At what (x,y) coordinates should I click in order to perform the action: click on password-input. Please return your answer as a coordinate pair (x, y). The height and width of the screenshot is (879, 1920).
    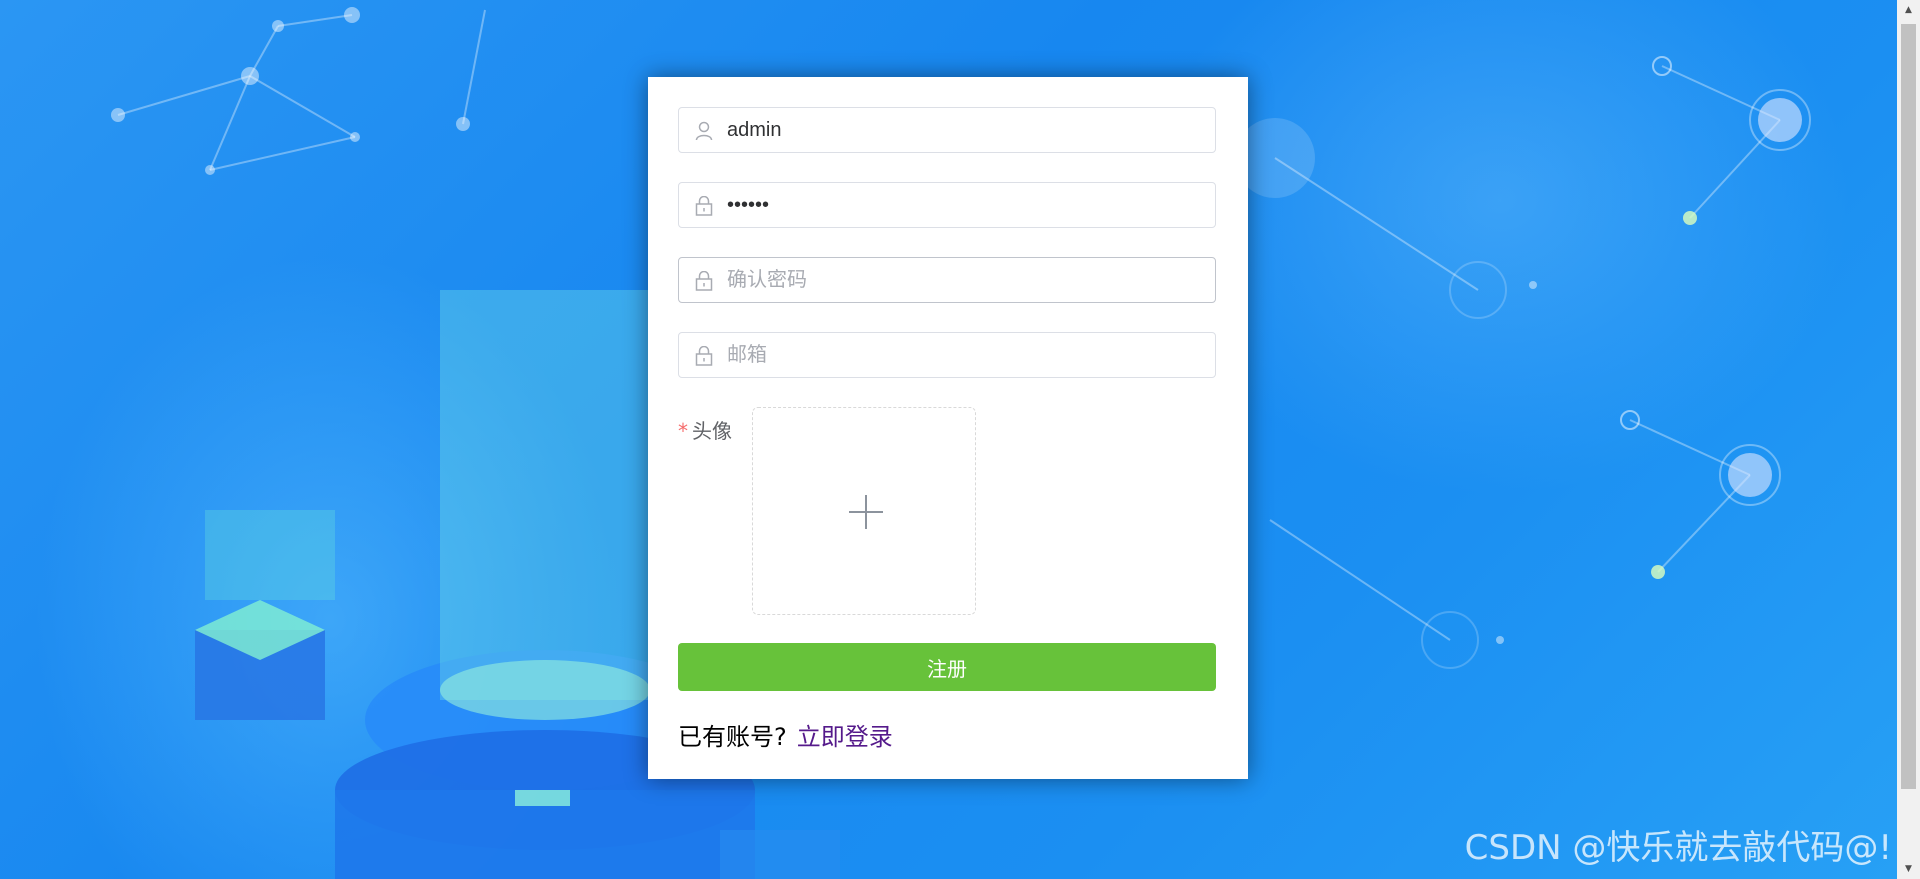
    Looking at the image, I should click on (962, 205).